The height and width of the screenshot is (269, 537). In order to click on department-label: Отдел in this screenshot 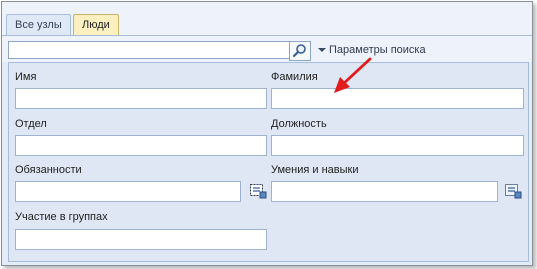, I will do `click(31, 124)`.